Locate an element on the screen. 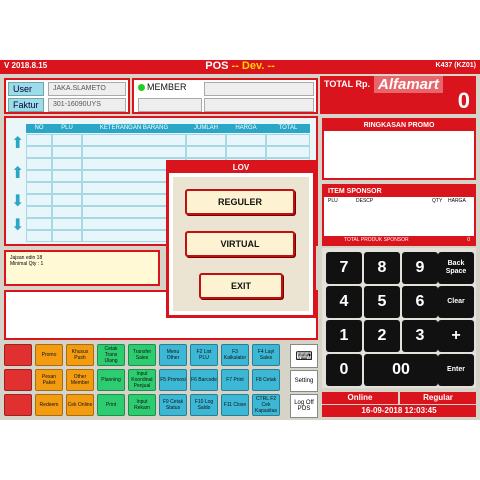  key-6: 6 is located at coordinates (420, 302).